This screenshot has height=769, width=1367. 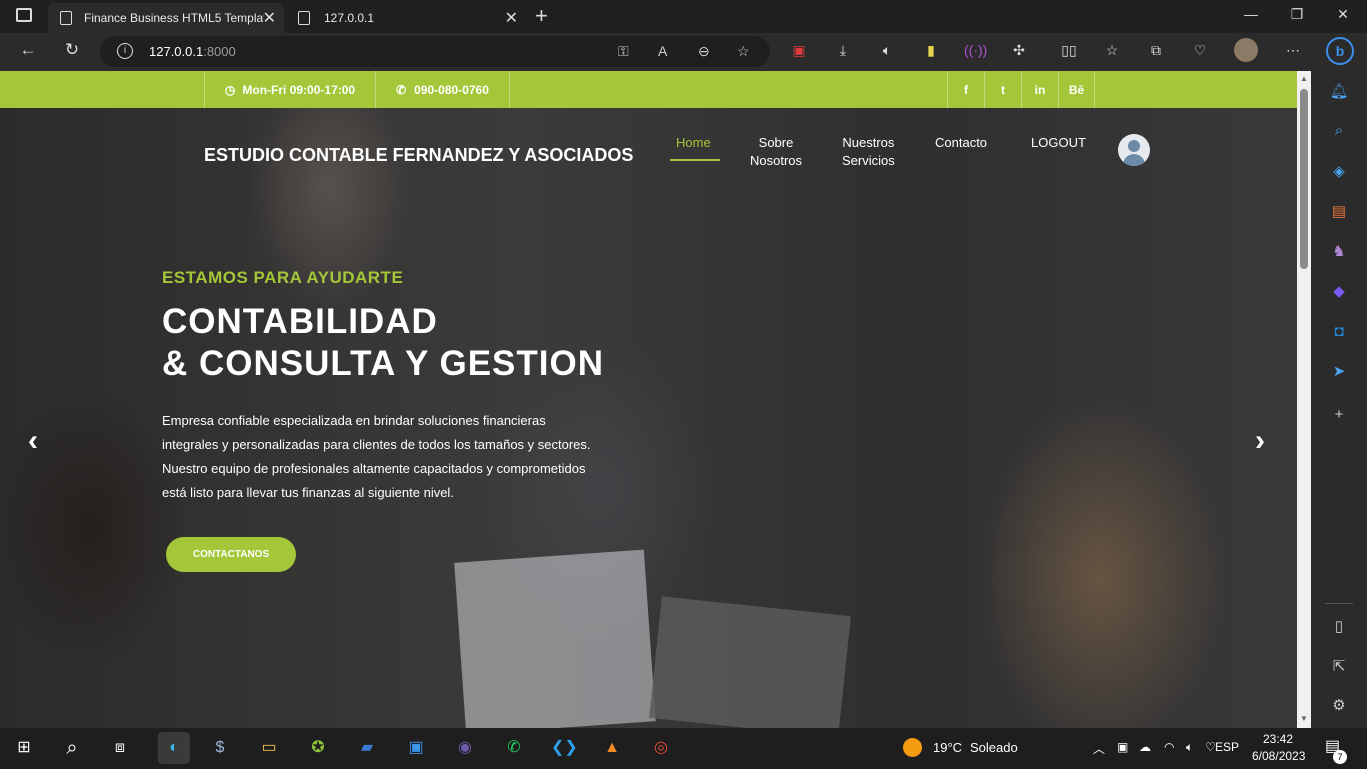 What do you see at coordinates (1260, 441) in the screenshot?
I see `slider-next-icon: ›` at bounding box center [1260, 441].